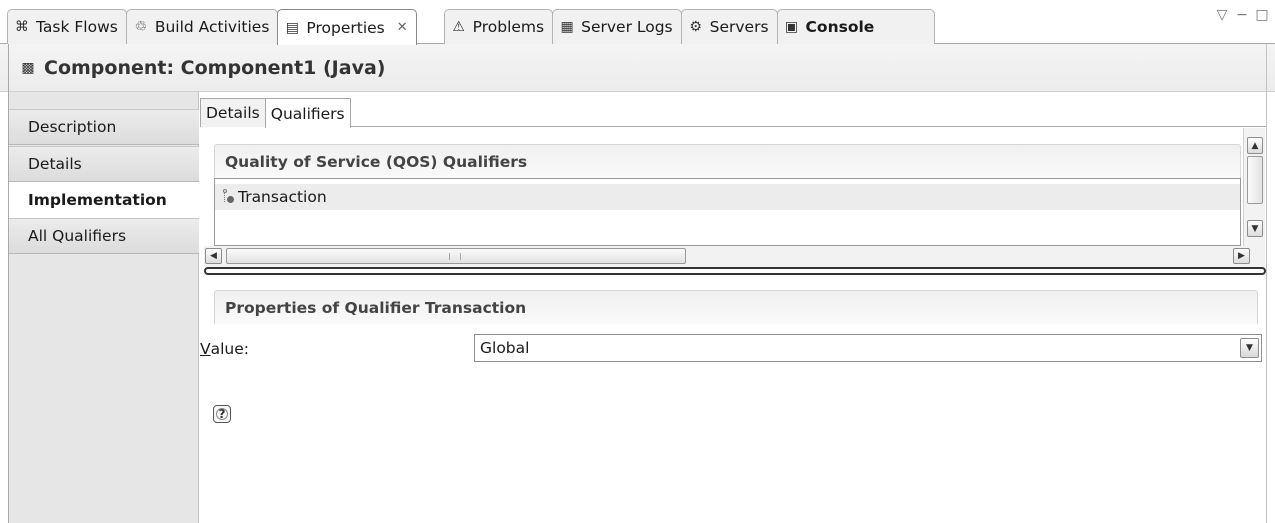 The width and height of the screenshot is (1275, 523). Describe the element at coordinates (695, 27) in the screenshot. I see `servers-icon: ⚙` at that location.